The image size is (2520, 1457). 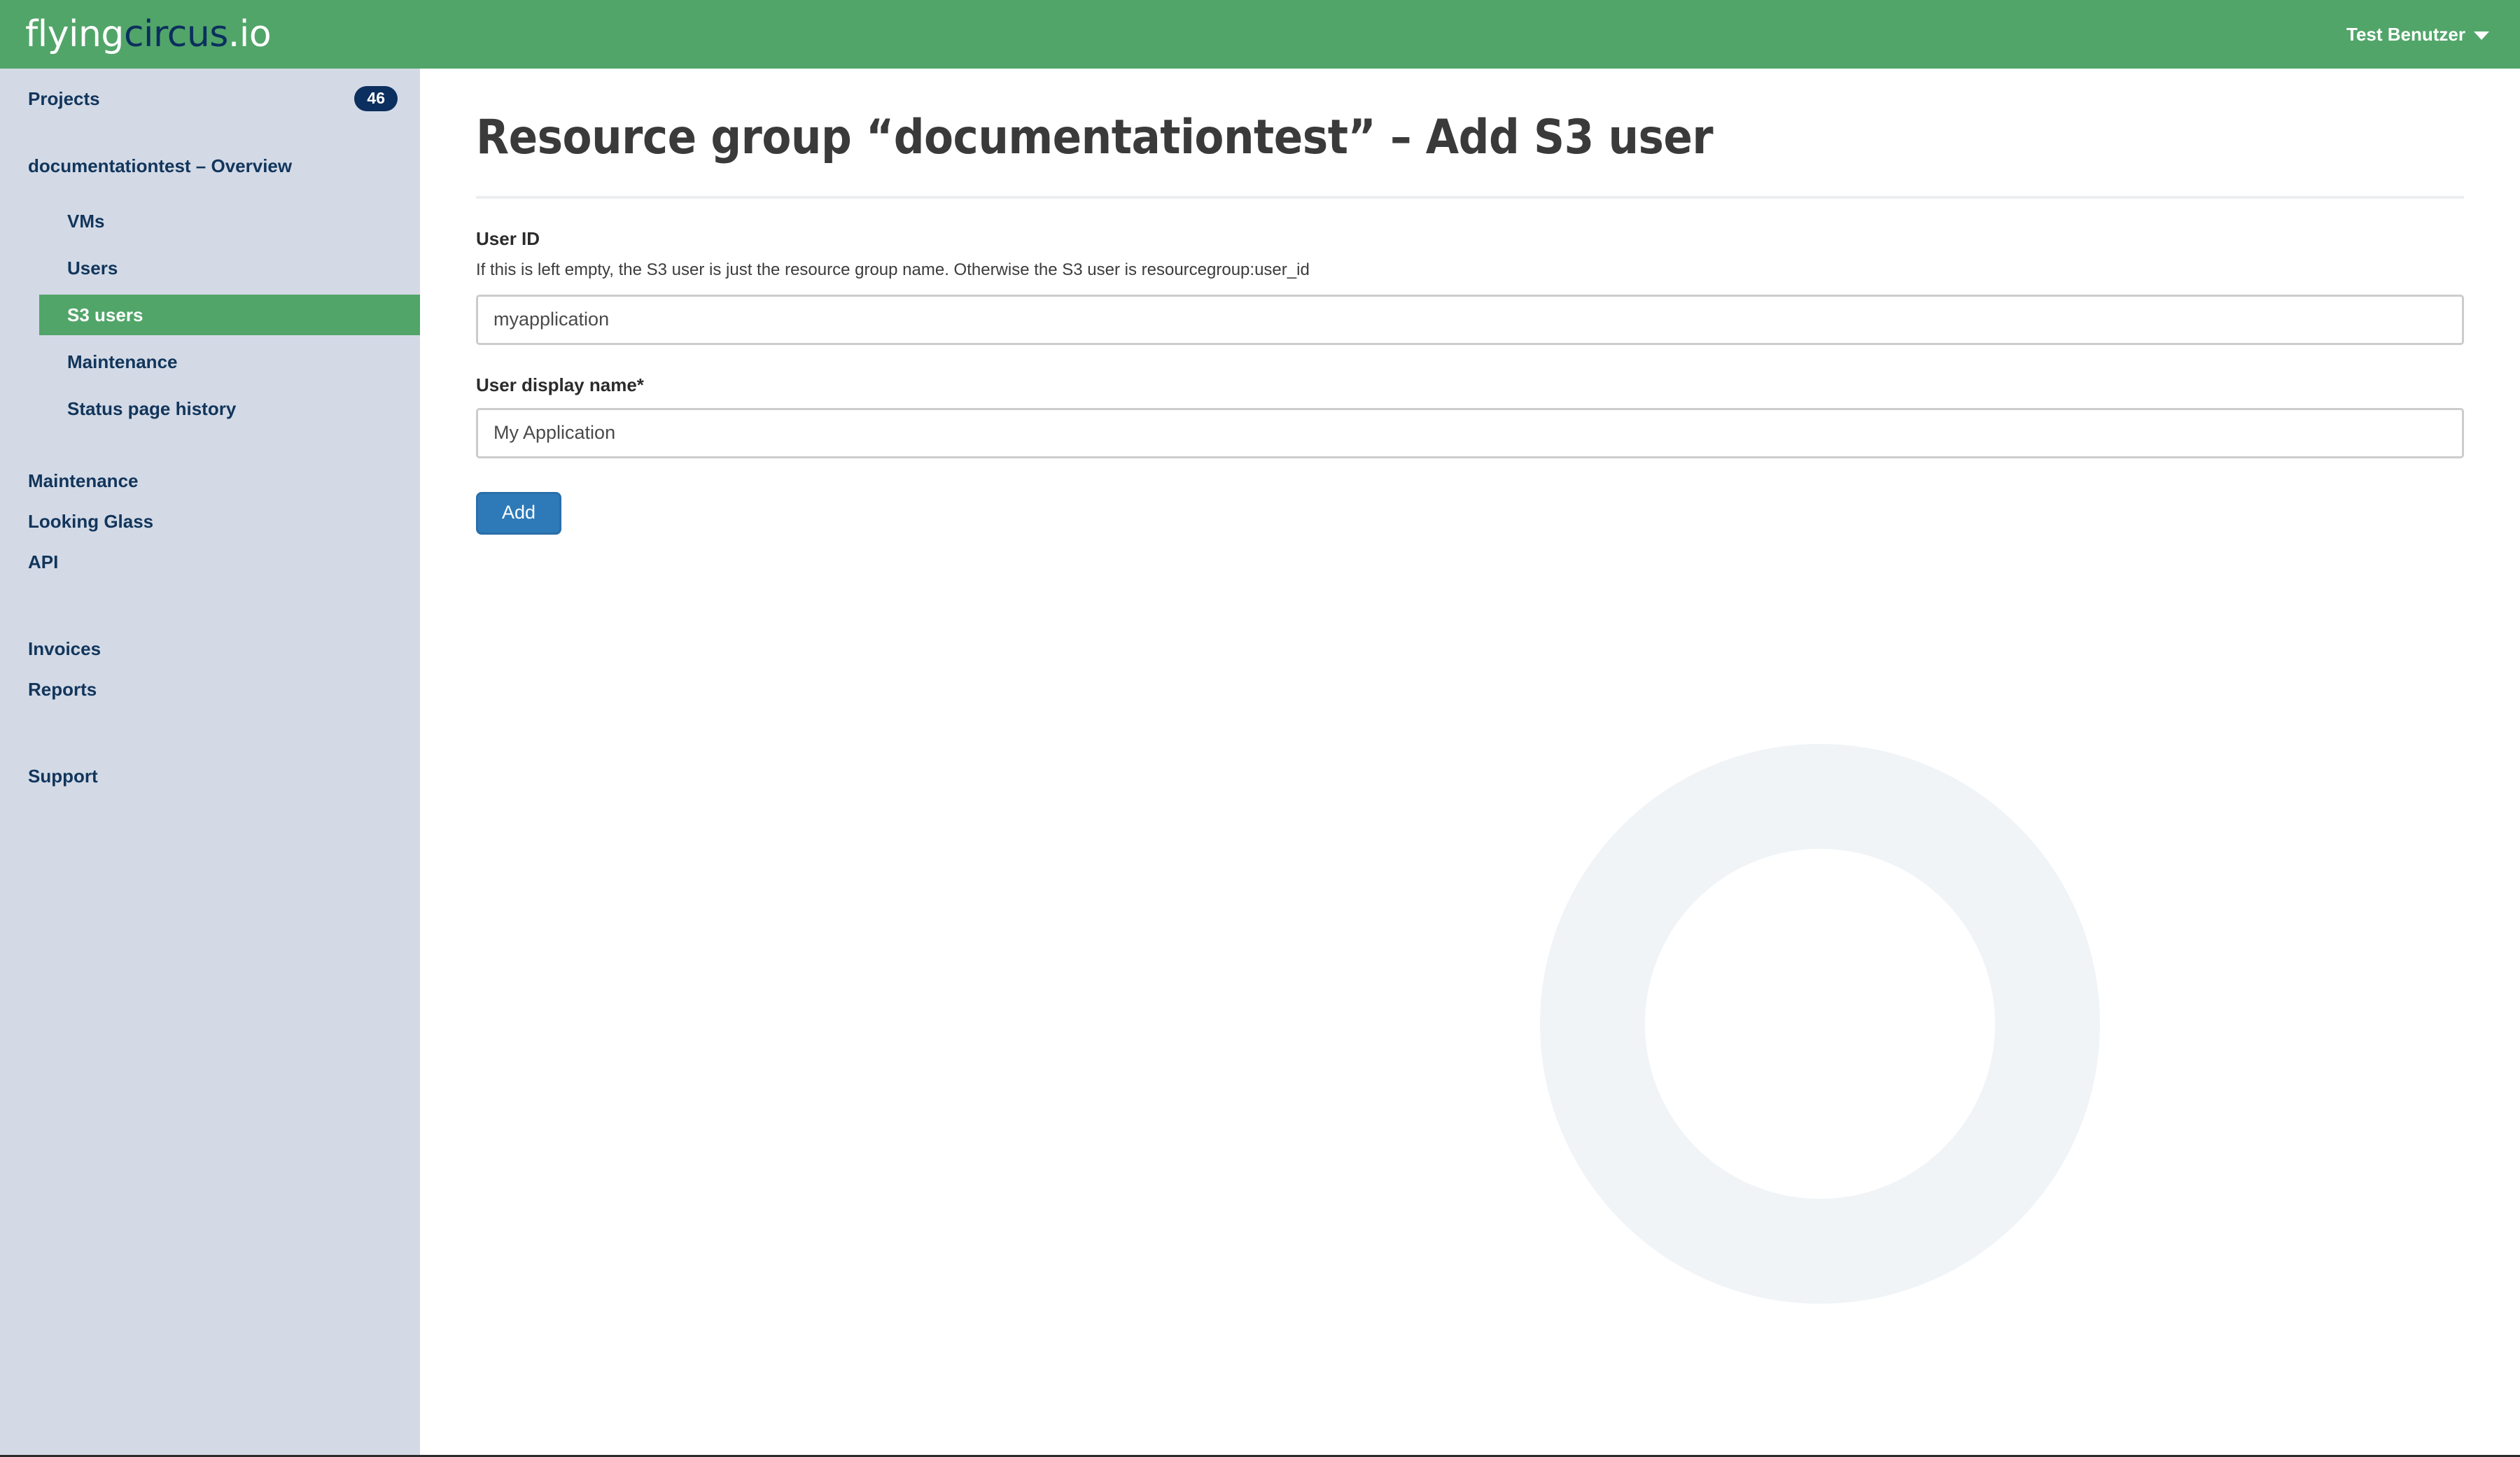 I want to click on sidebar-item-api-label: API, so click(x=43, y=561).